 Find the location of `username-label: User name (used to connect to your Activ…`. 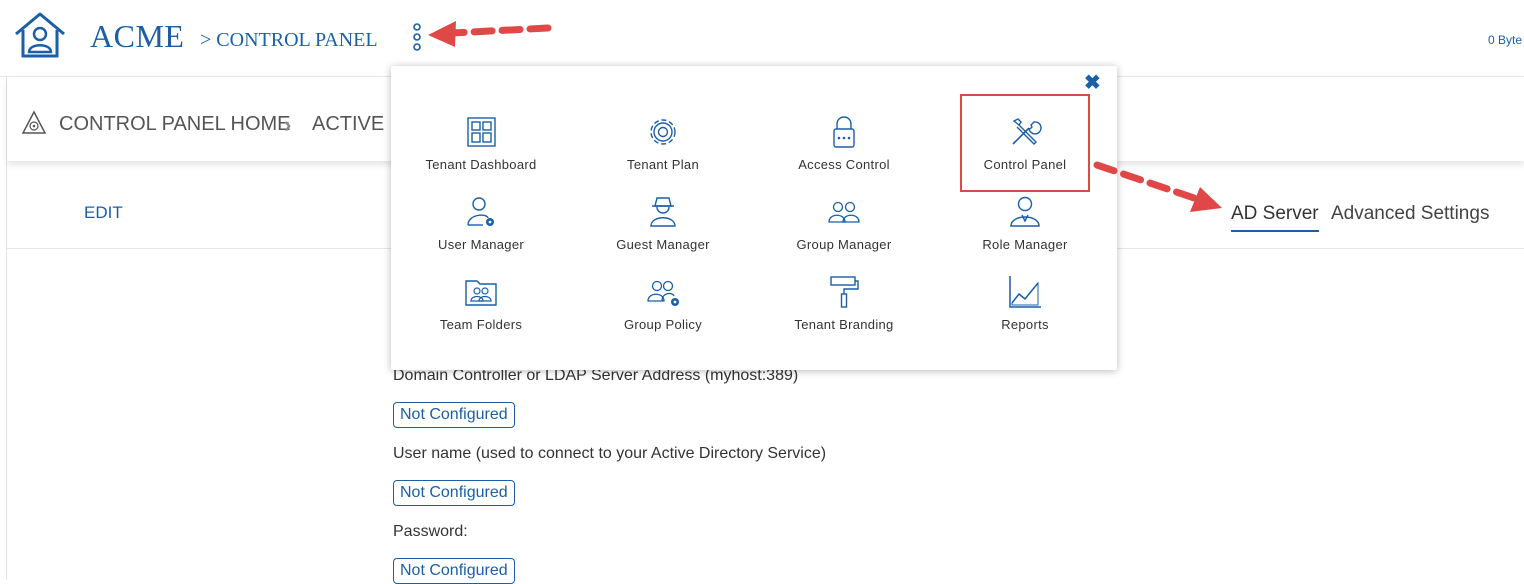

username-label: User name (used to connect to your Activ… is located at coordinates (610, 453).